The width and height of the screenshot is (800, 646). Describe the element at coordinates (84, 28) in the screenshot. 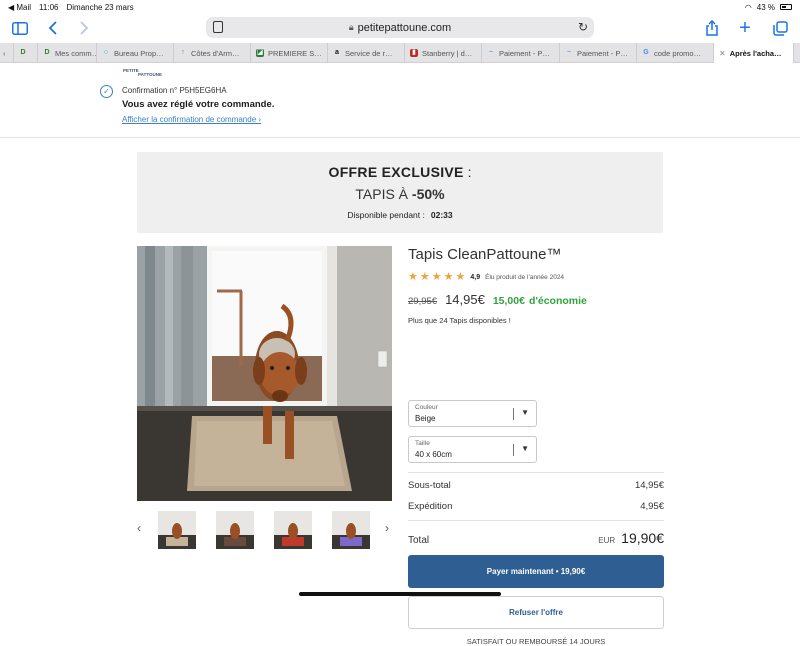

I see `forward-icon` at that location.